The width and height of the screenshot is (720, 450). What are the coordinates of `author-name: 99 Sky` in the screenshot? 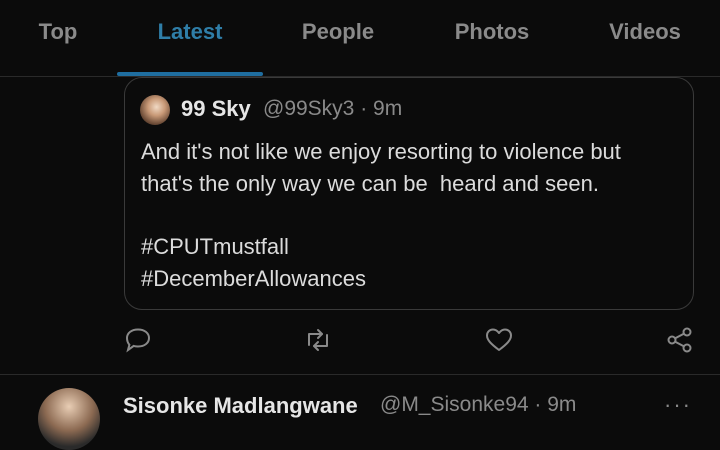 It's located at (216, 109).